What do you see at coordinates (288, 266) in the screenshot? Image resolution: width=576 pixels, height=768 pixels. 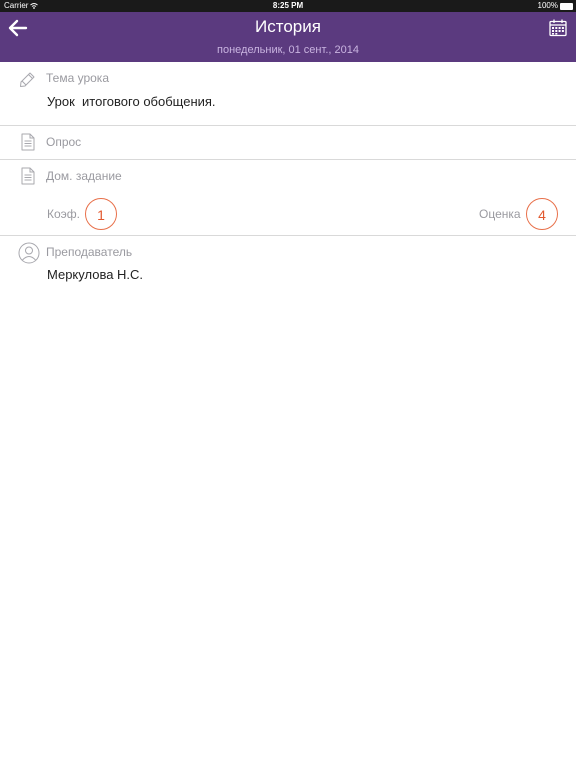 I see `teacher-row: Преподаватель Меркулова Н.С.` at bounding box center [288, 266].